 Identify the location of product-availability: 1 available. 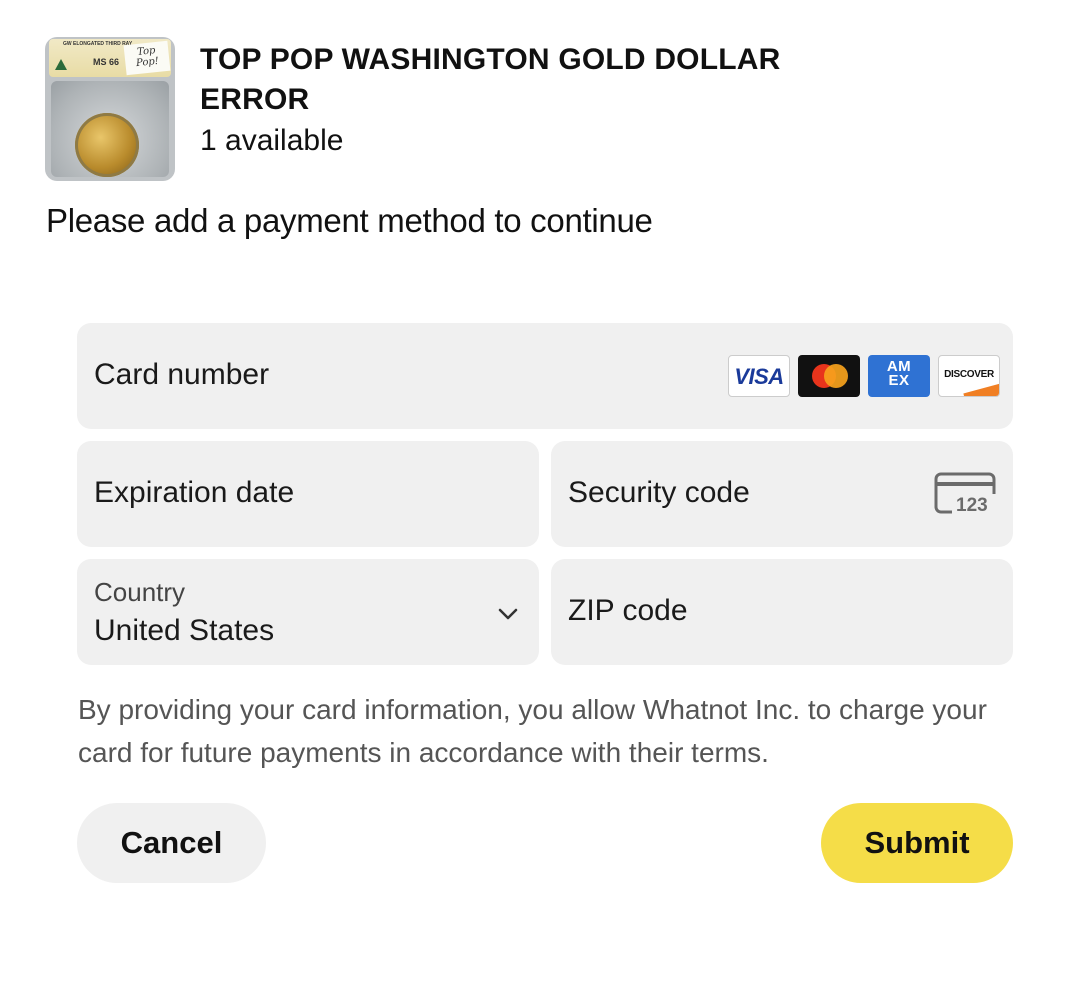
(272, 140).